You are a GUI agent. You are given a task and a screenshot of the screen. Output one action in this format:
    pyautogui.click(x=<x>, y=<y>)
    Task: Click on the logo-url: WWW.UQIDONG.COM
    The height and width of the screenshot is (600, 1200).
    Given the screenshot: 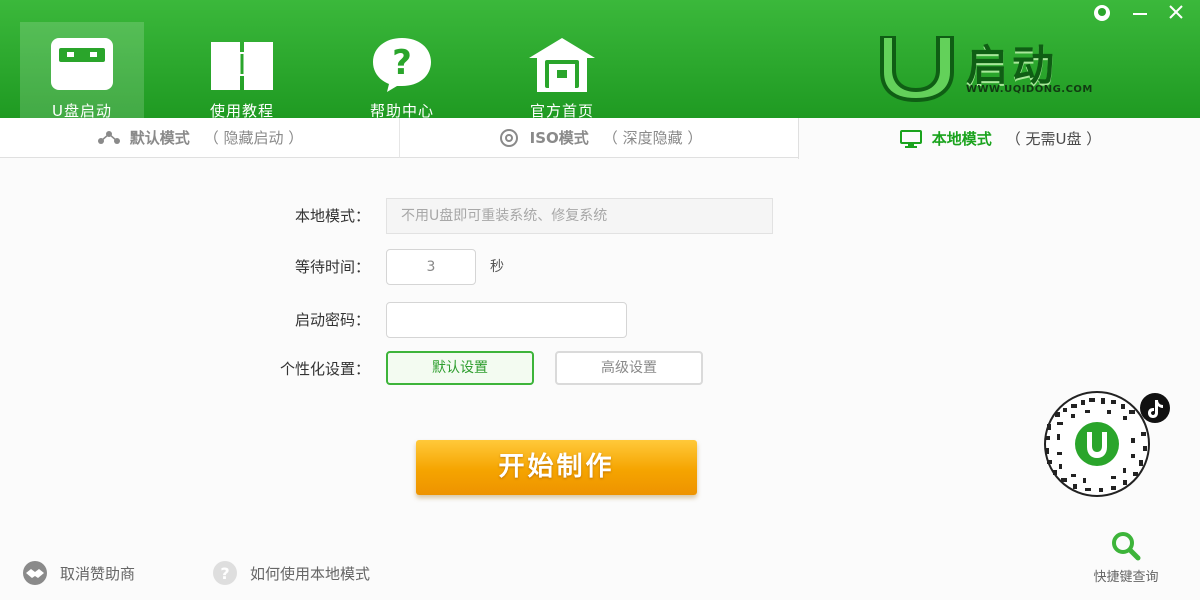 What is the action you would take?
    pyautogui.click(x=1029, y=89)
    